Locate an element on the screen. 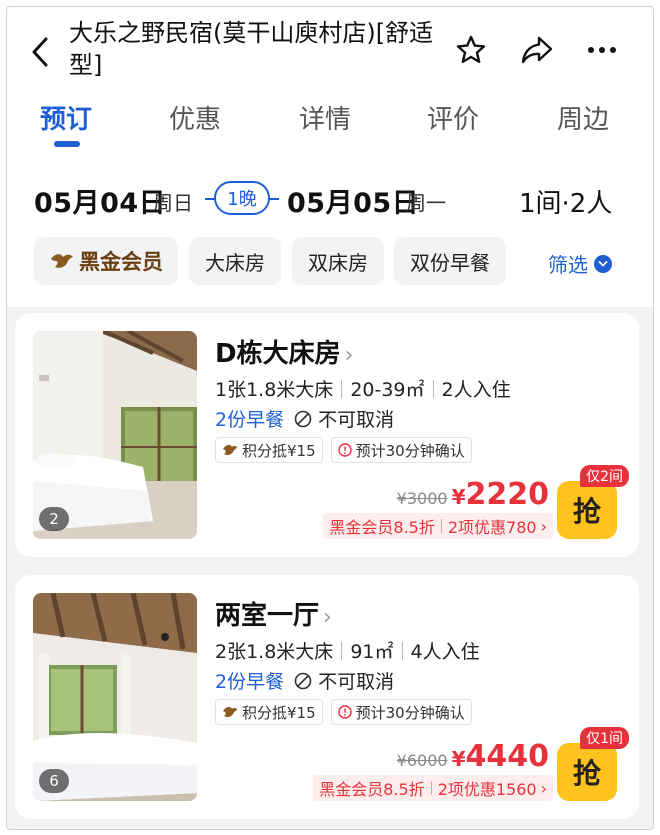 Image resolution: width=660 pixels, height=835 pixels. active-tab-indicator is located at coordinates (67, 144).